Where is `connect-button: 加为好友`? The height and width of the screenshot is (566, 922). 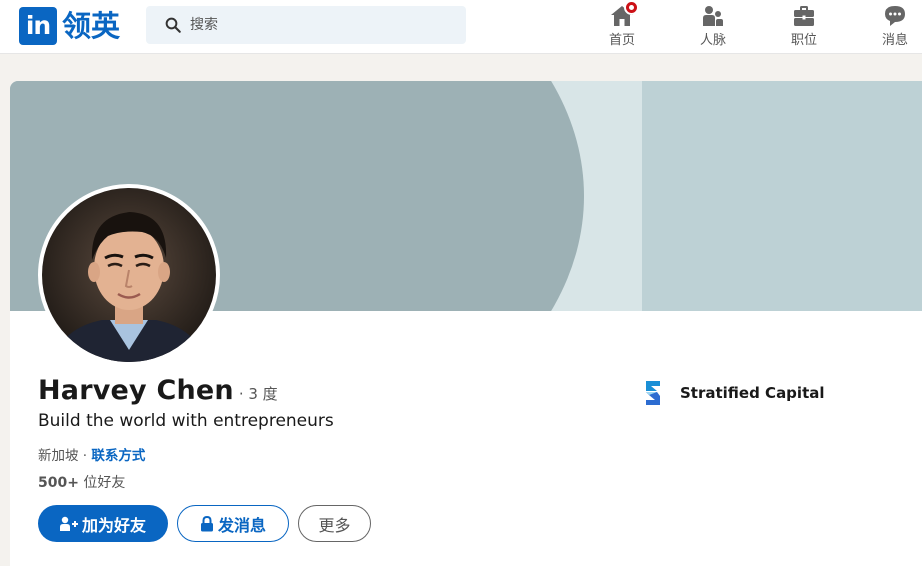
connect-button: 加为好友 is located at coordinates (103, 523).